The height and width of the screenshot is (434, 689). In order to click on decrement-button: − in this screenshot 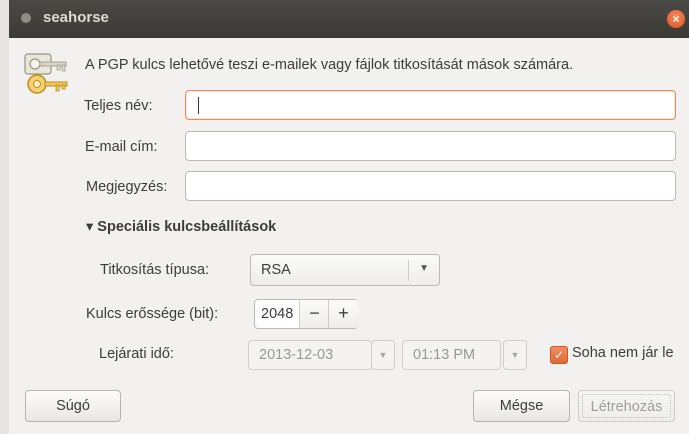, I will do `click(314, 314)`.